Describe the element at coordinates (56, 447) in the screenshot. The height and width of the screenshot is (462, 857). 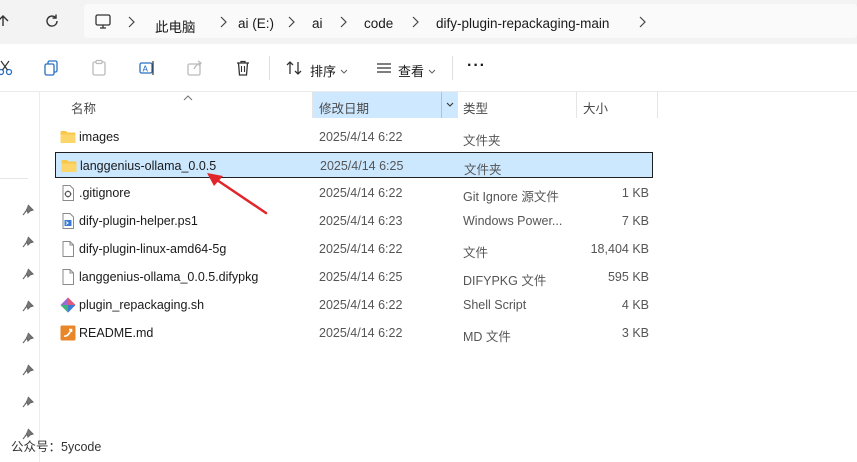
I see `watermark-text: 公众号：5ycode` at that location.